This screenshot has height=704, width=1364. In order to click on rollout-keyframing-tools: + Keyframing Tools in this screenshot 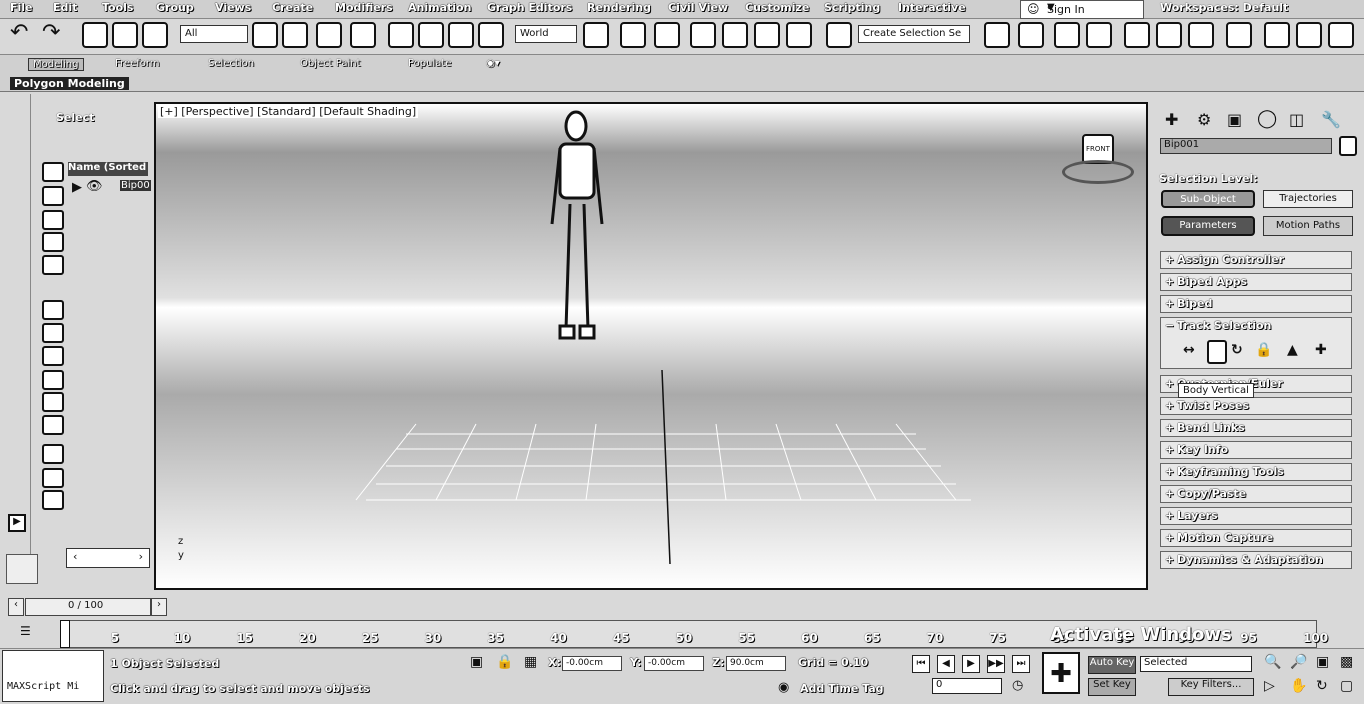, I will do `click(1256, 472)`.